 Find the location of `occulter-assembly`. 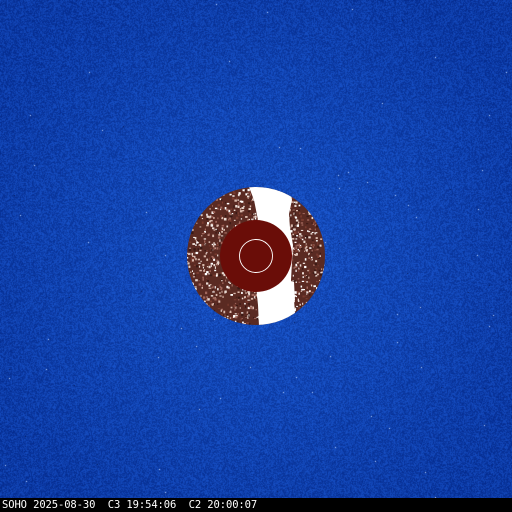

occulter-assembly is located at coordinates (256, 256).